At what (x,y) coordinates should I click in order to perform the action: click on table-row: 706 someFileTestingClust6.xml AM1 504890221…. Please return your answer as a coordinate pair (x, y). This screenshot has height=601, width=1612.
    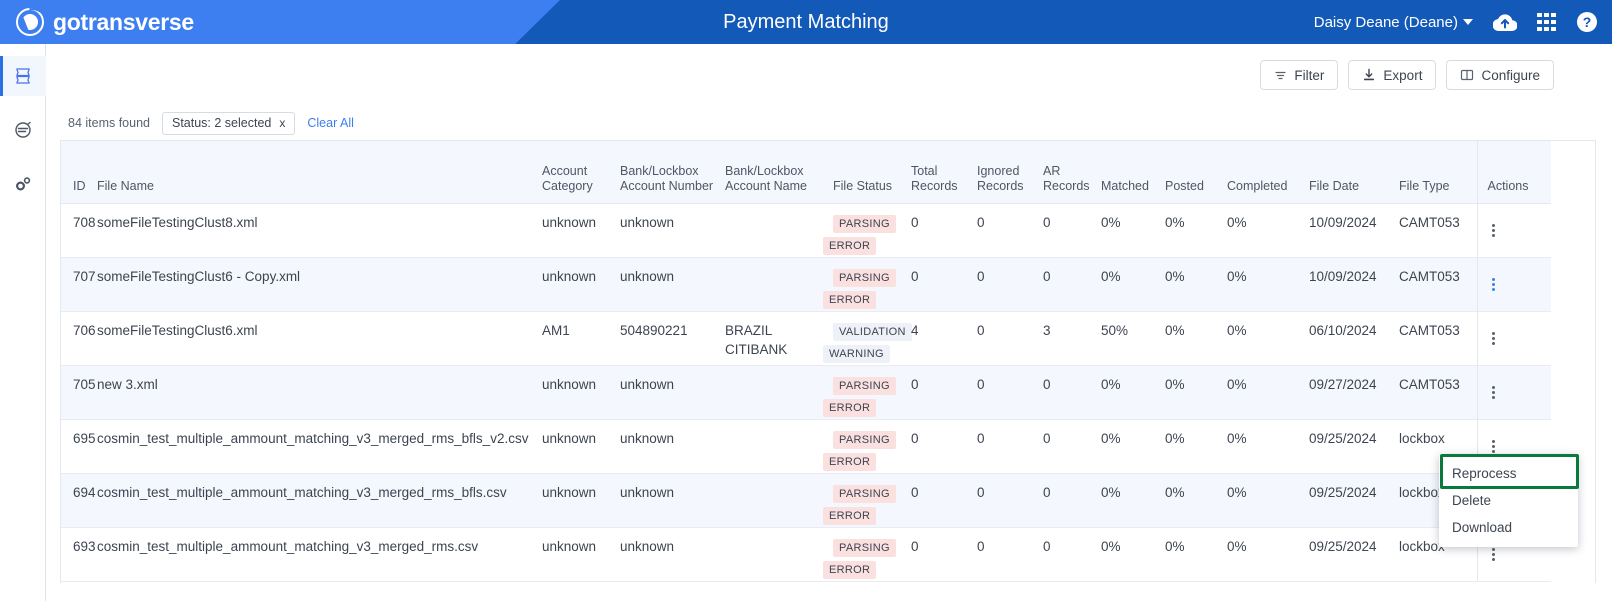
    Looking at the image, I should click on (806, 338).